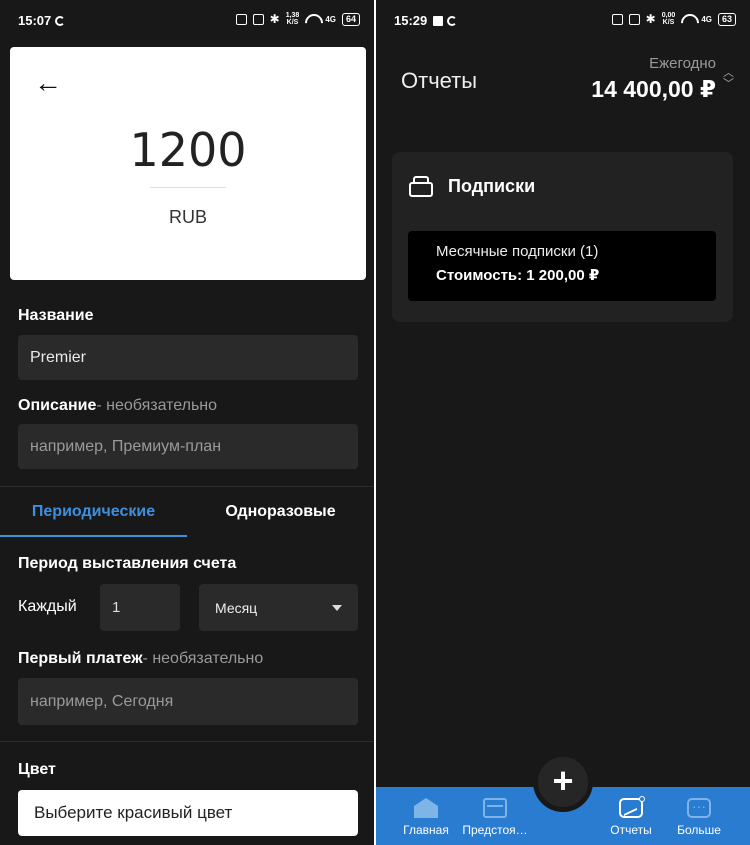 Image resolution: width=750 pixels, height=845 pixels. I want to click on period-unit-value: Месяц, so click(236, 607).